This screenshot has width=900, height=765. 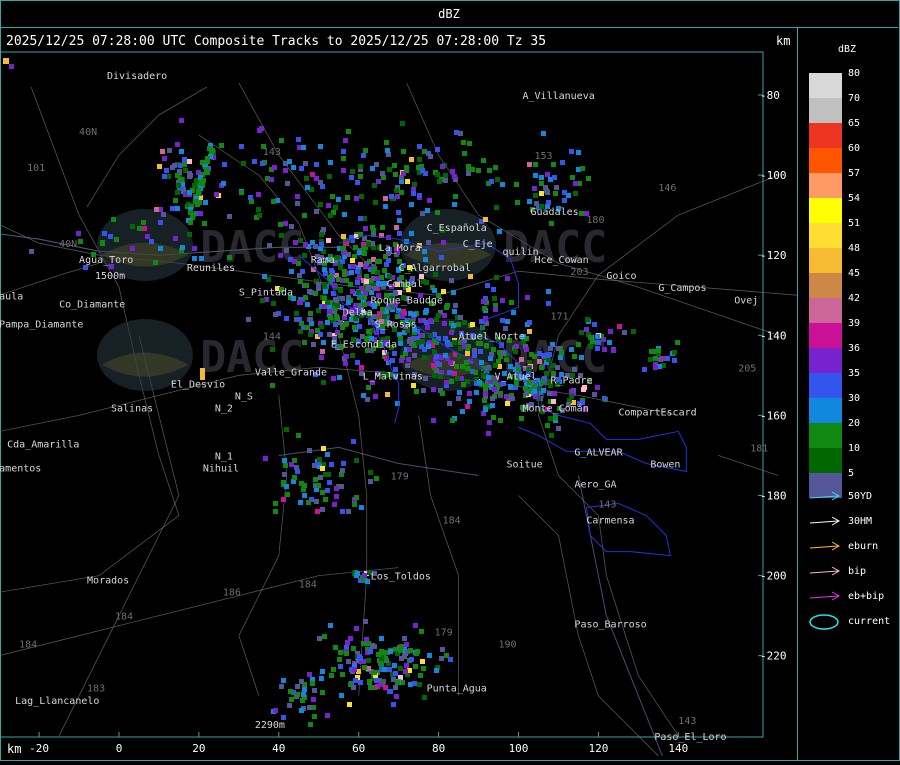 I want to click on arrow-shaft, so click(x=824, y=572).